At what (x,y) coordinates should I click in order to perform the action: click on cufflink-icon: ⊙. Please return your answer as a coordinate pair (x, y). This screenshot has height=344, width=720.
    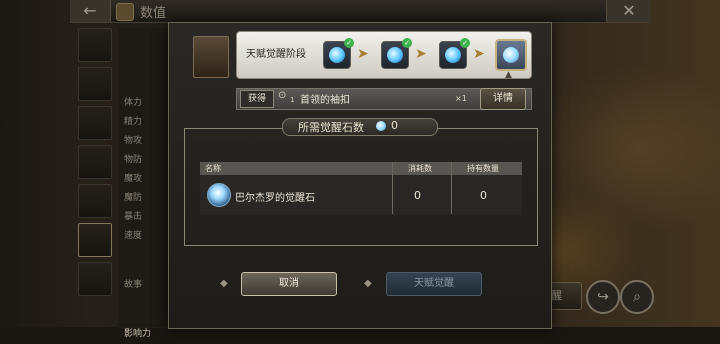
    Looking at the image, I should click on (282, 95).